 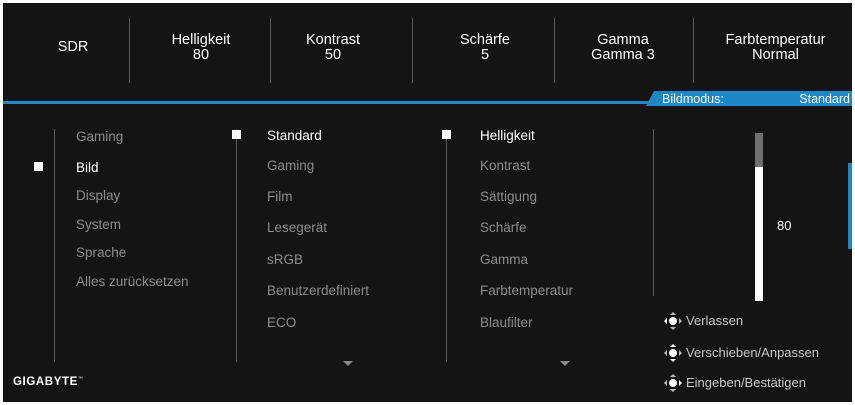 What do you see at coordinates (673, 353) in the screenshot?
I see `joystick-up-down-icon` at bounding box center [673, 353].